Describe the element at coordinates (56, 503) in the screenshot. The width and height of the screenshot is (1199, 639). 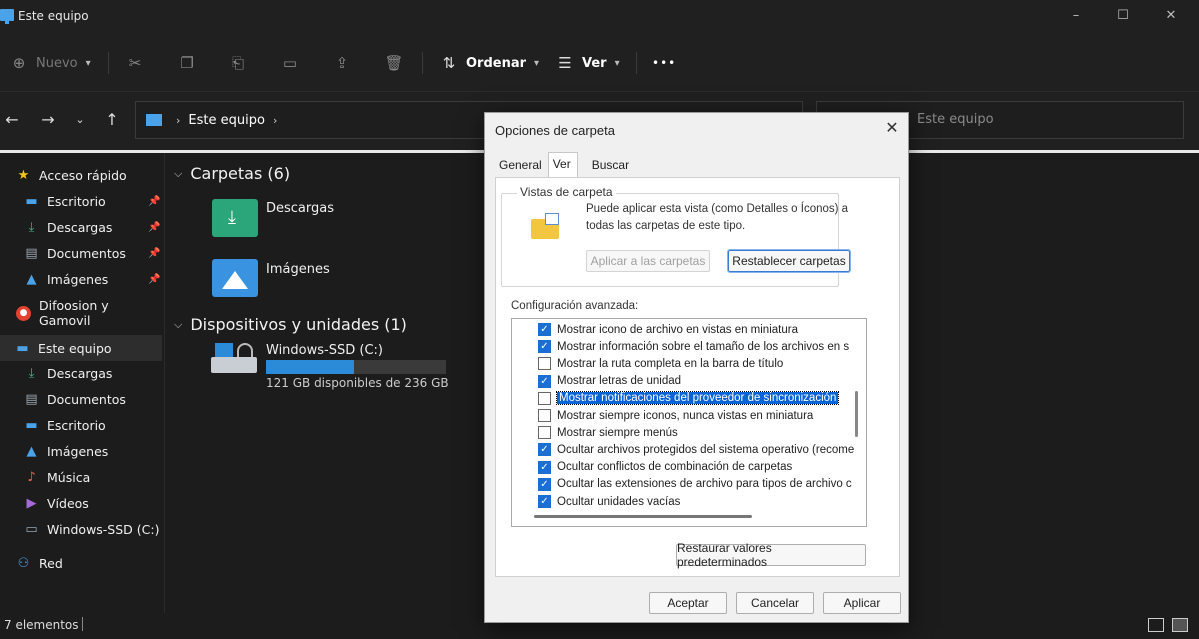
I see `sidebar-item-videos: ▶ Vídeos` at that location.